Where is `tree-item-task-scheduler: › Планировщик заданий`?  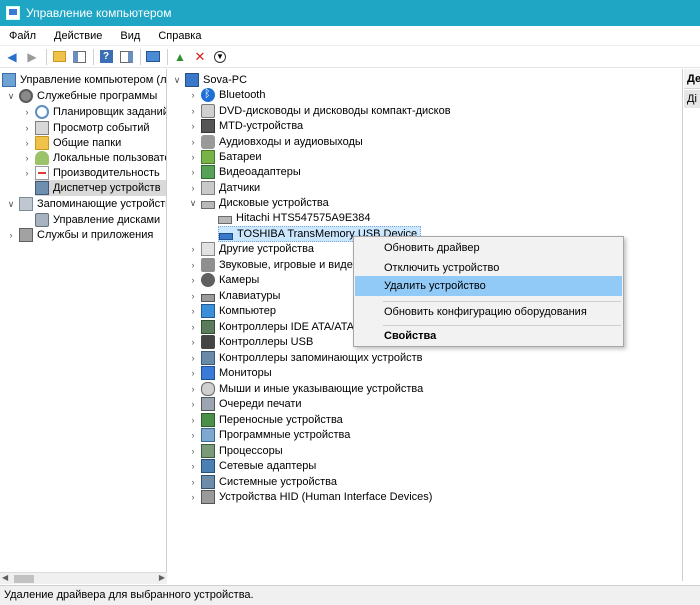 tree-item-task-scheduler: › Планировщик заданий is located at coordinates (94, 112).